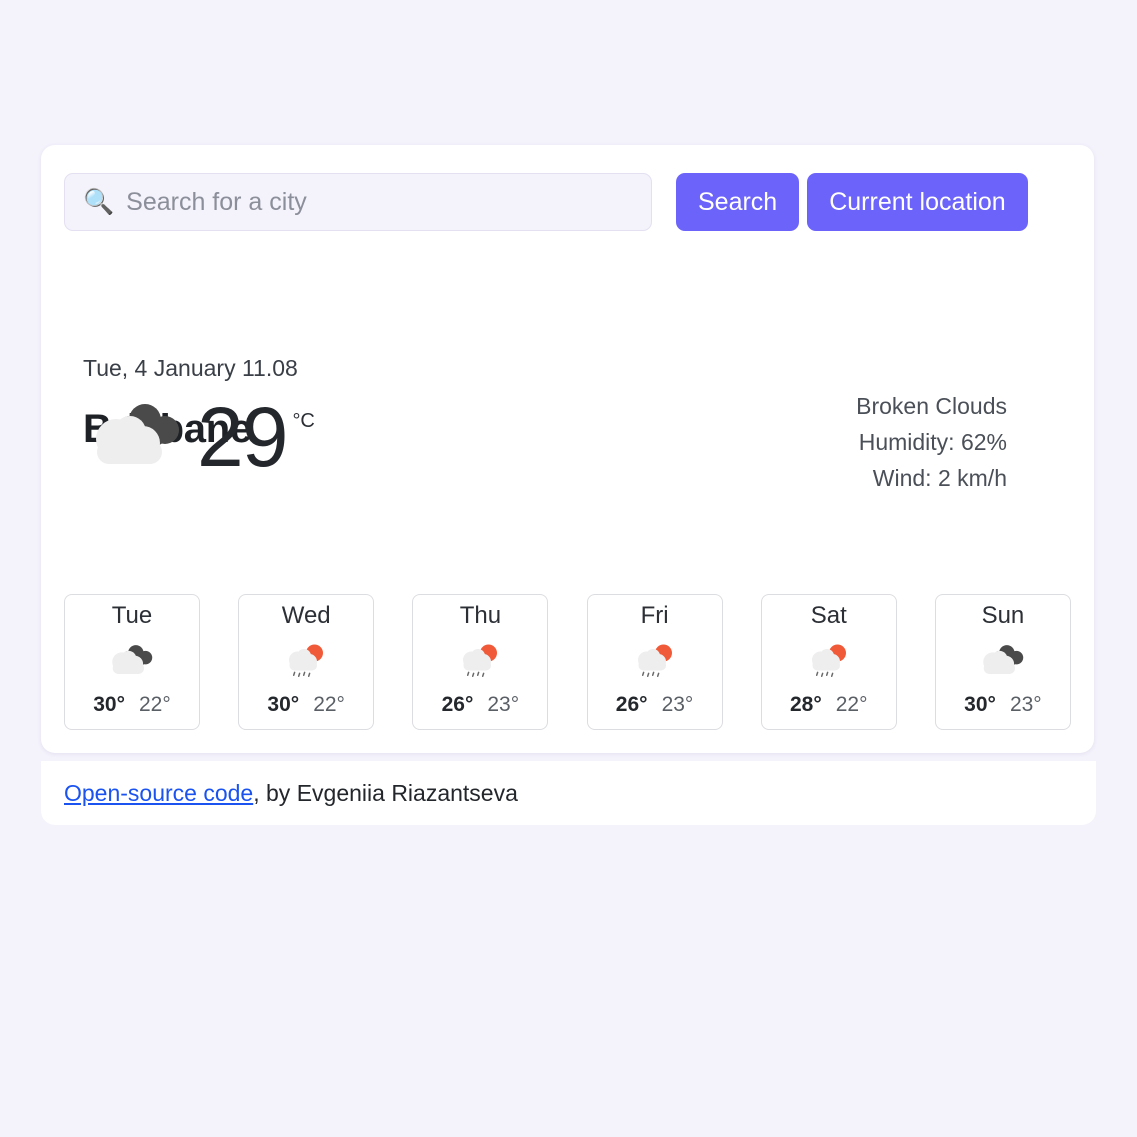 This screenshot has width=1137, height=1137. I want to click on search-button: Search, so click(738, 202).